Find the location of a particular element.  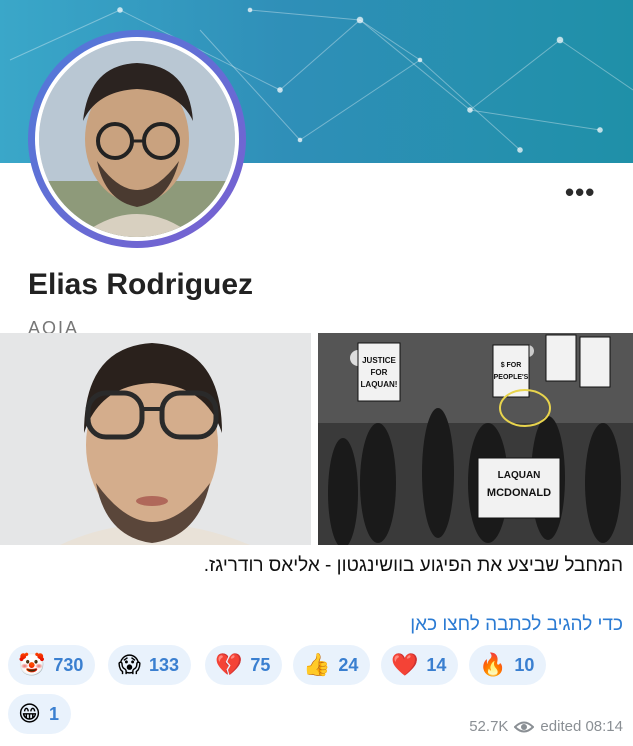

svg-text: MCDONALD is located at coordinates (519, 493).